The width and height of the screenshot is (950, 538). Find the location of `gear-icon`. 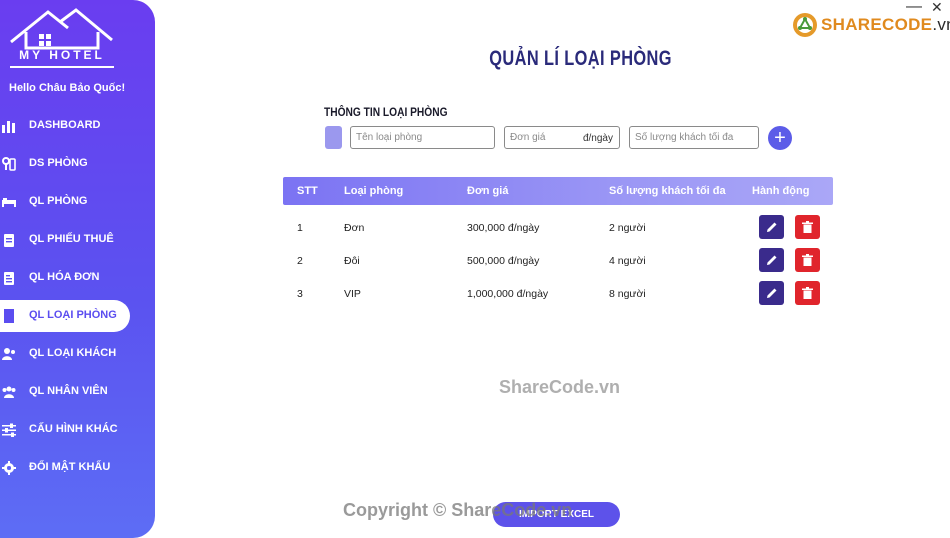

gear-icon is located at coordinates (9, 468).